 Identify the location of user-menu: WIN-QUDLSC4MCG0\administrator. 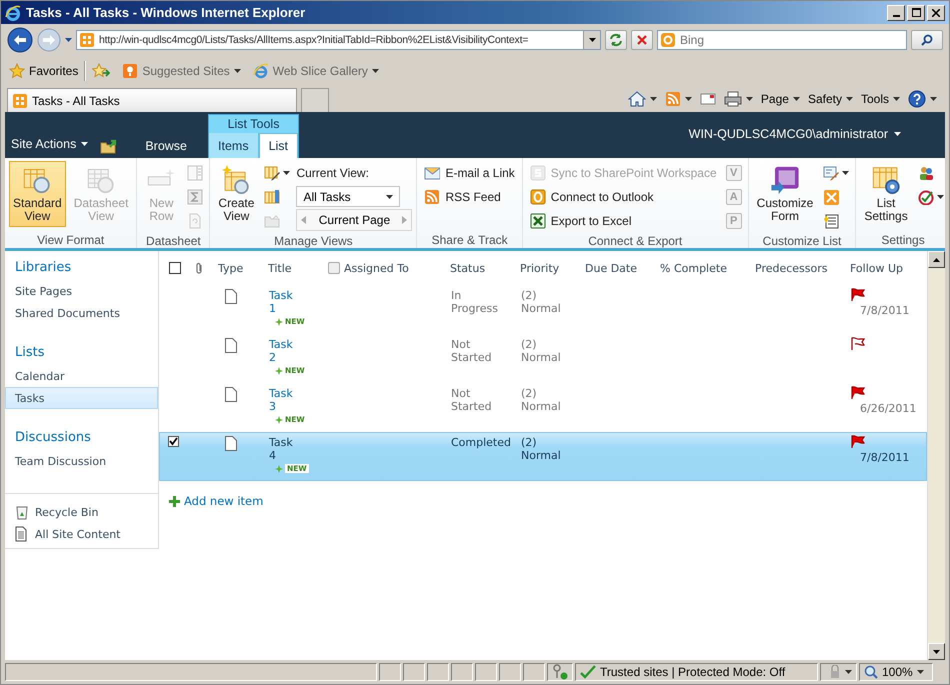
(794, 134).